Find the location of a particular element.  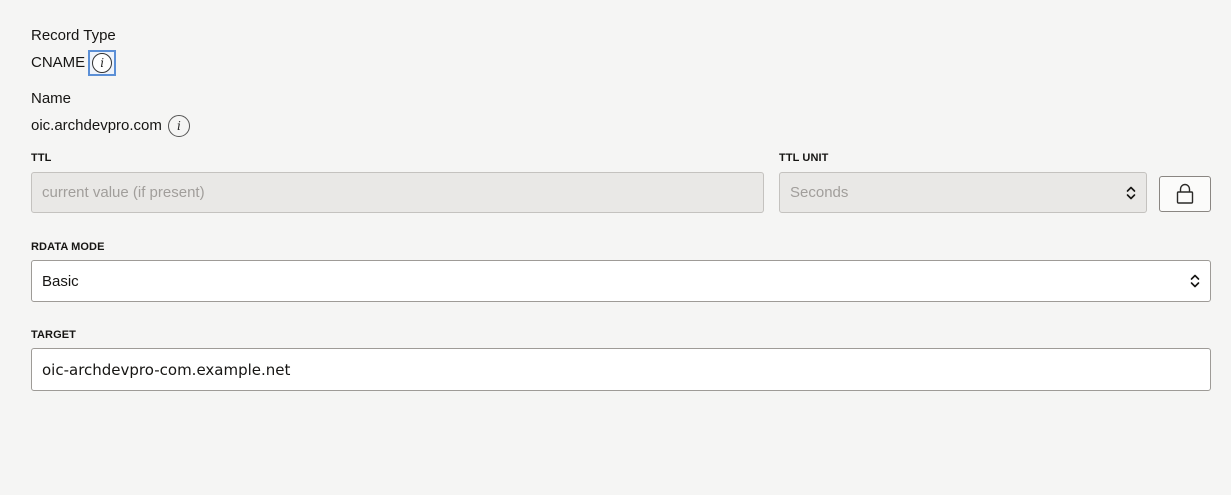

name-label: Name is located at coordinates (51, 98).